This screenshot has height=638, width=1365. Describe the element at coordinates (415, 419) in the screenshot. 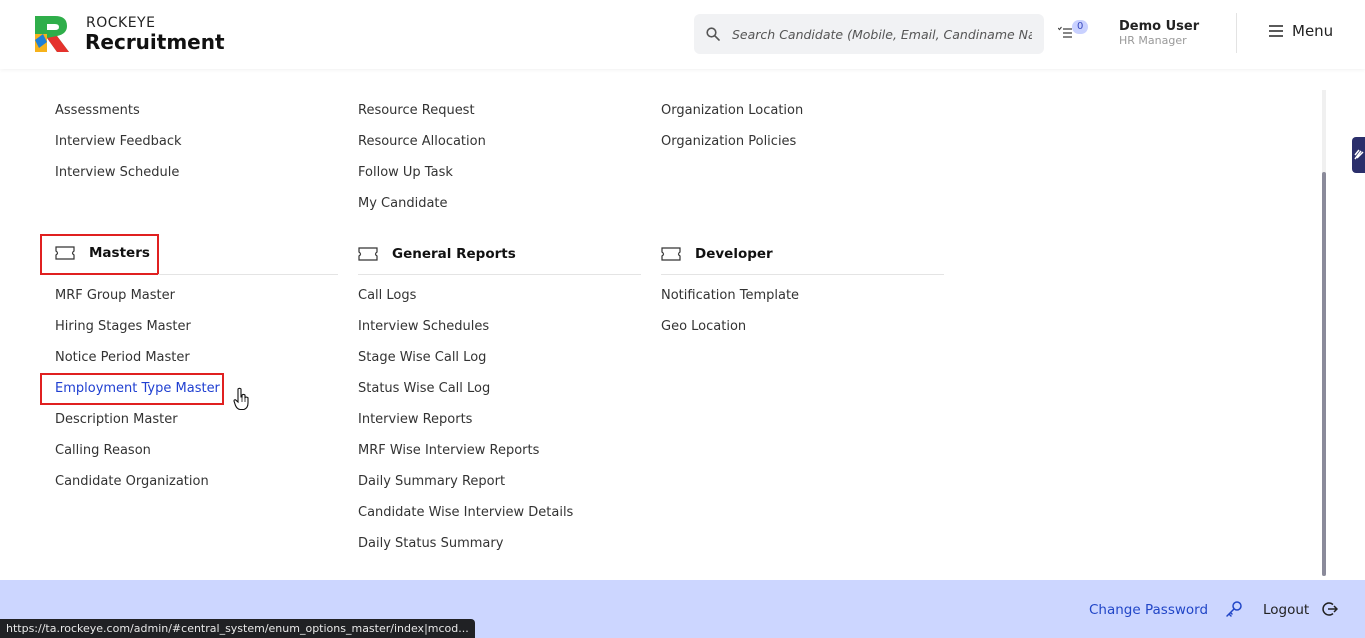

I see `menu-link-interview-reports: Interview Reports` at that location.